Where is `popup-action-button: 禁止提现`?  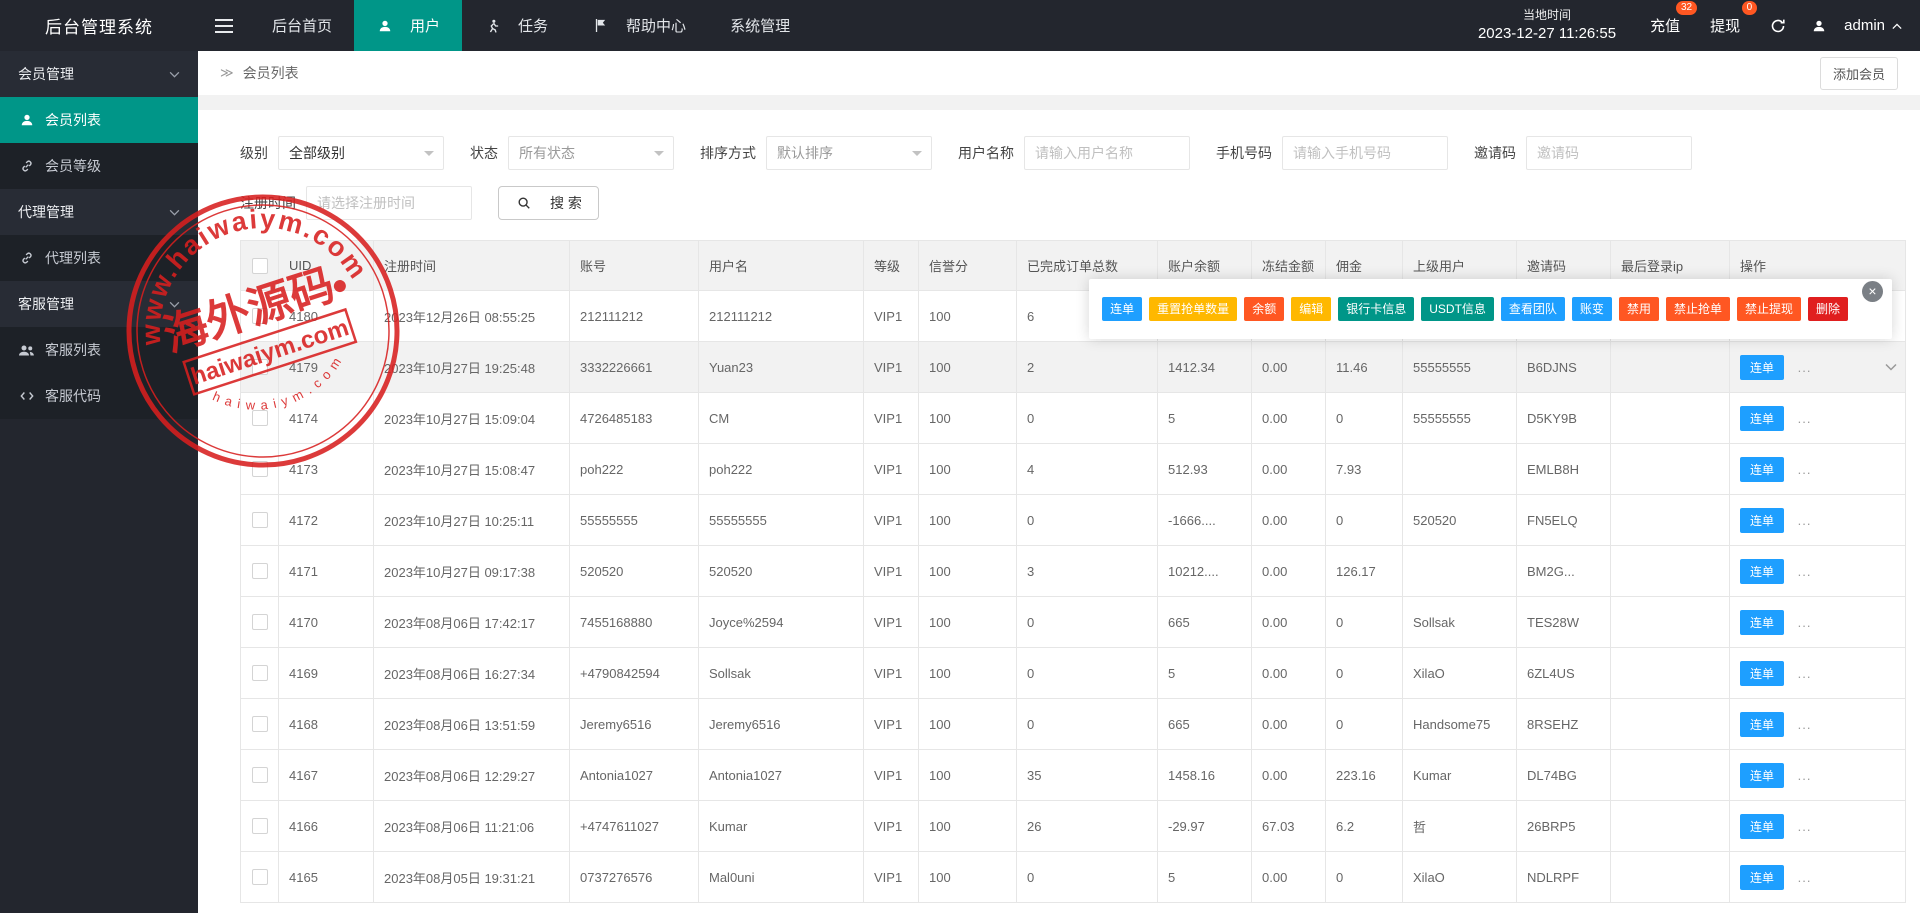 popup-action-button: 禁止提现 is located at coordinates (1768, 309).